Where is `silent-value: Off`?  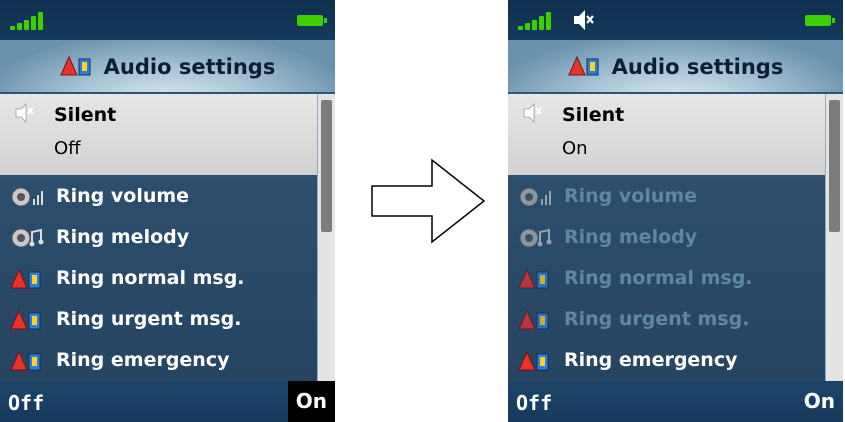 silent-value: Off is located at coordinates (67, 148).